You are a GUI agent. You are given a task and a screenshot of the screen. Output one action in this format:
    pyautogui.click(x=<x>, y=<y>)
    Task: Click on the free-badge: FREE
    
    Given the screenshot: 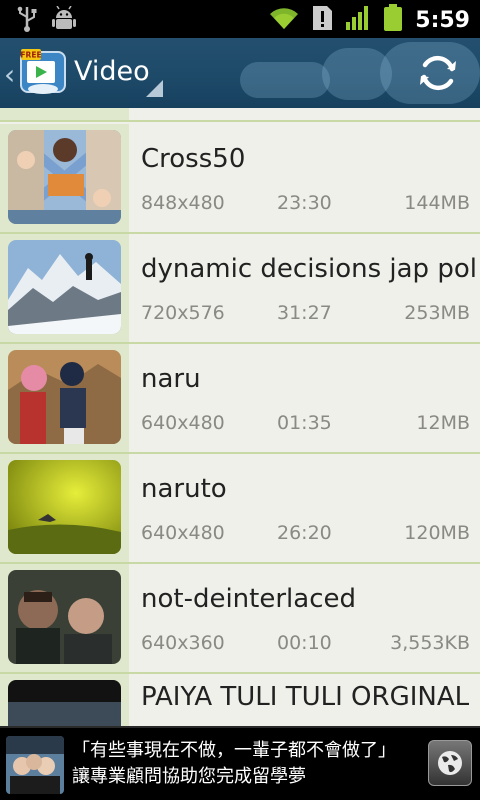 What is the action you would take?
    pyautogui.click(x=30, y=55)
    